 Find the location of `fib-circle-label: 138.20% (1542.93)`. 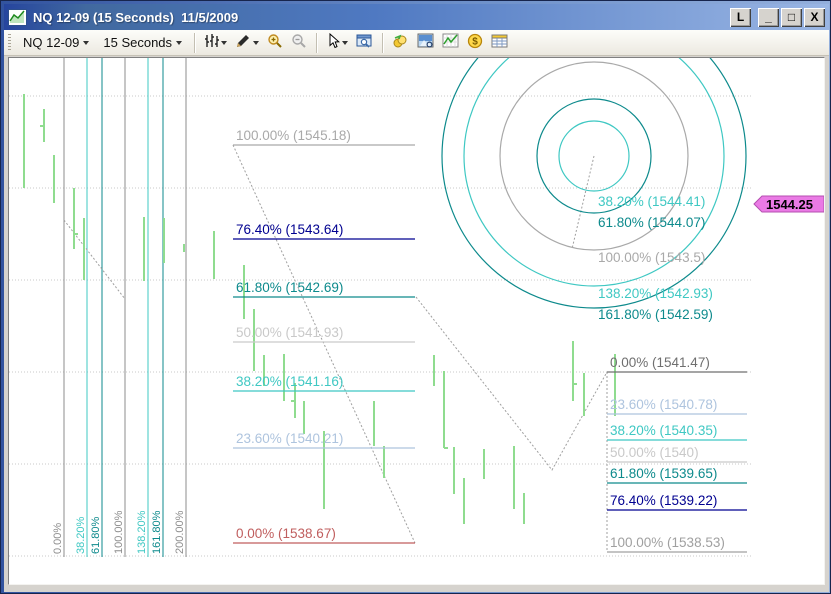

fib-circle-label: 138.20% (1542.93) is located at coordinates (655, 293).